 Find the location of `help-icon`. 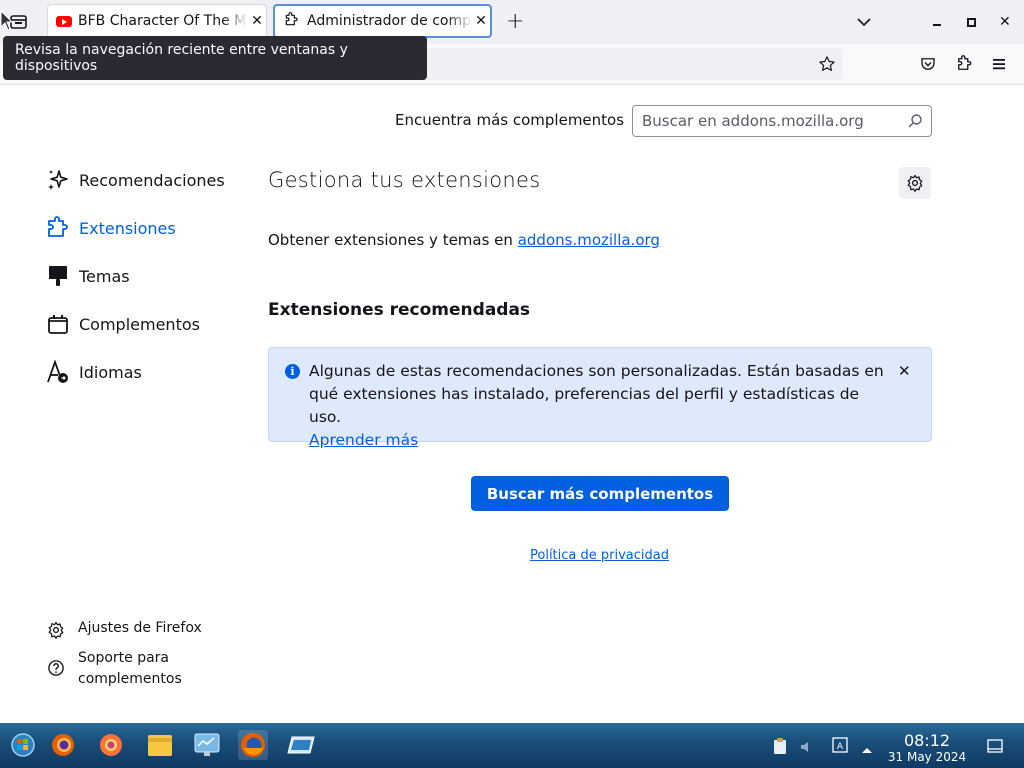

help-icon is located at coordinates (56, 668).